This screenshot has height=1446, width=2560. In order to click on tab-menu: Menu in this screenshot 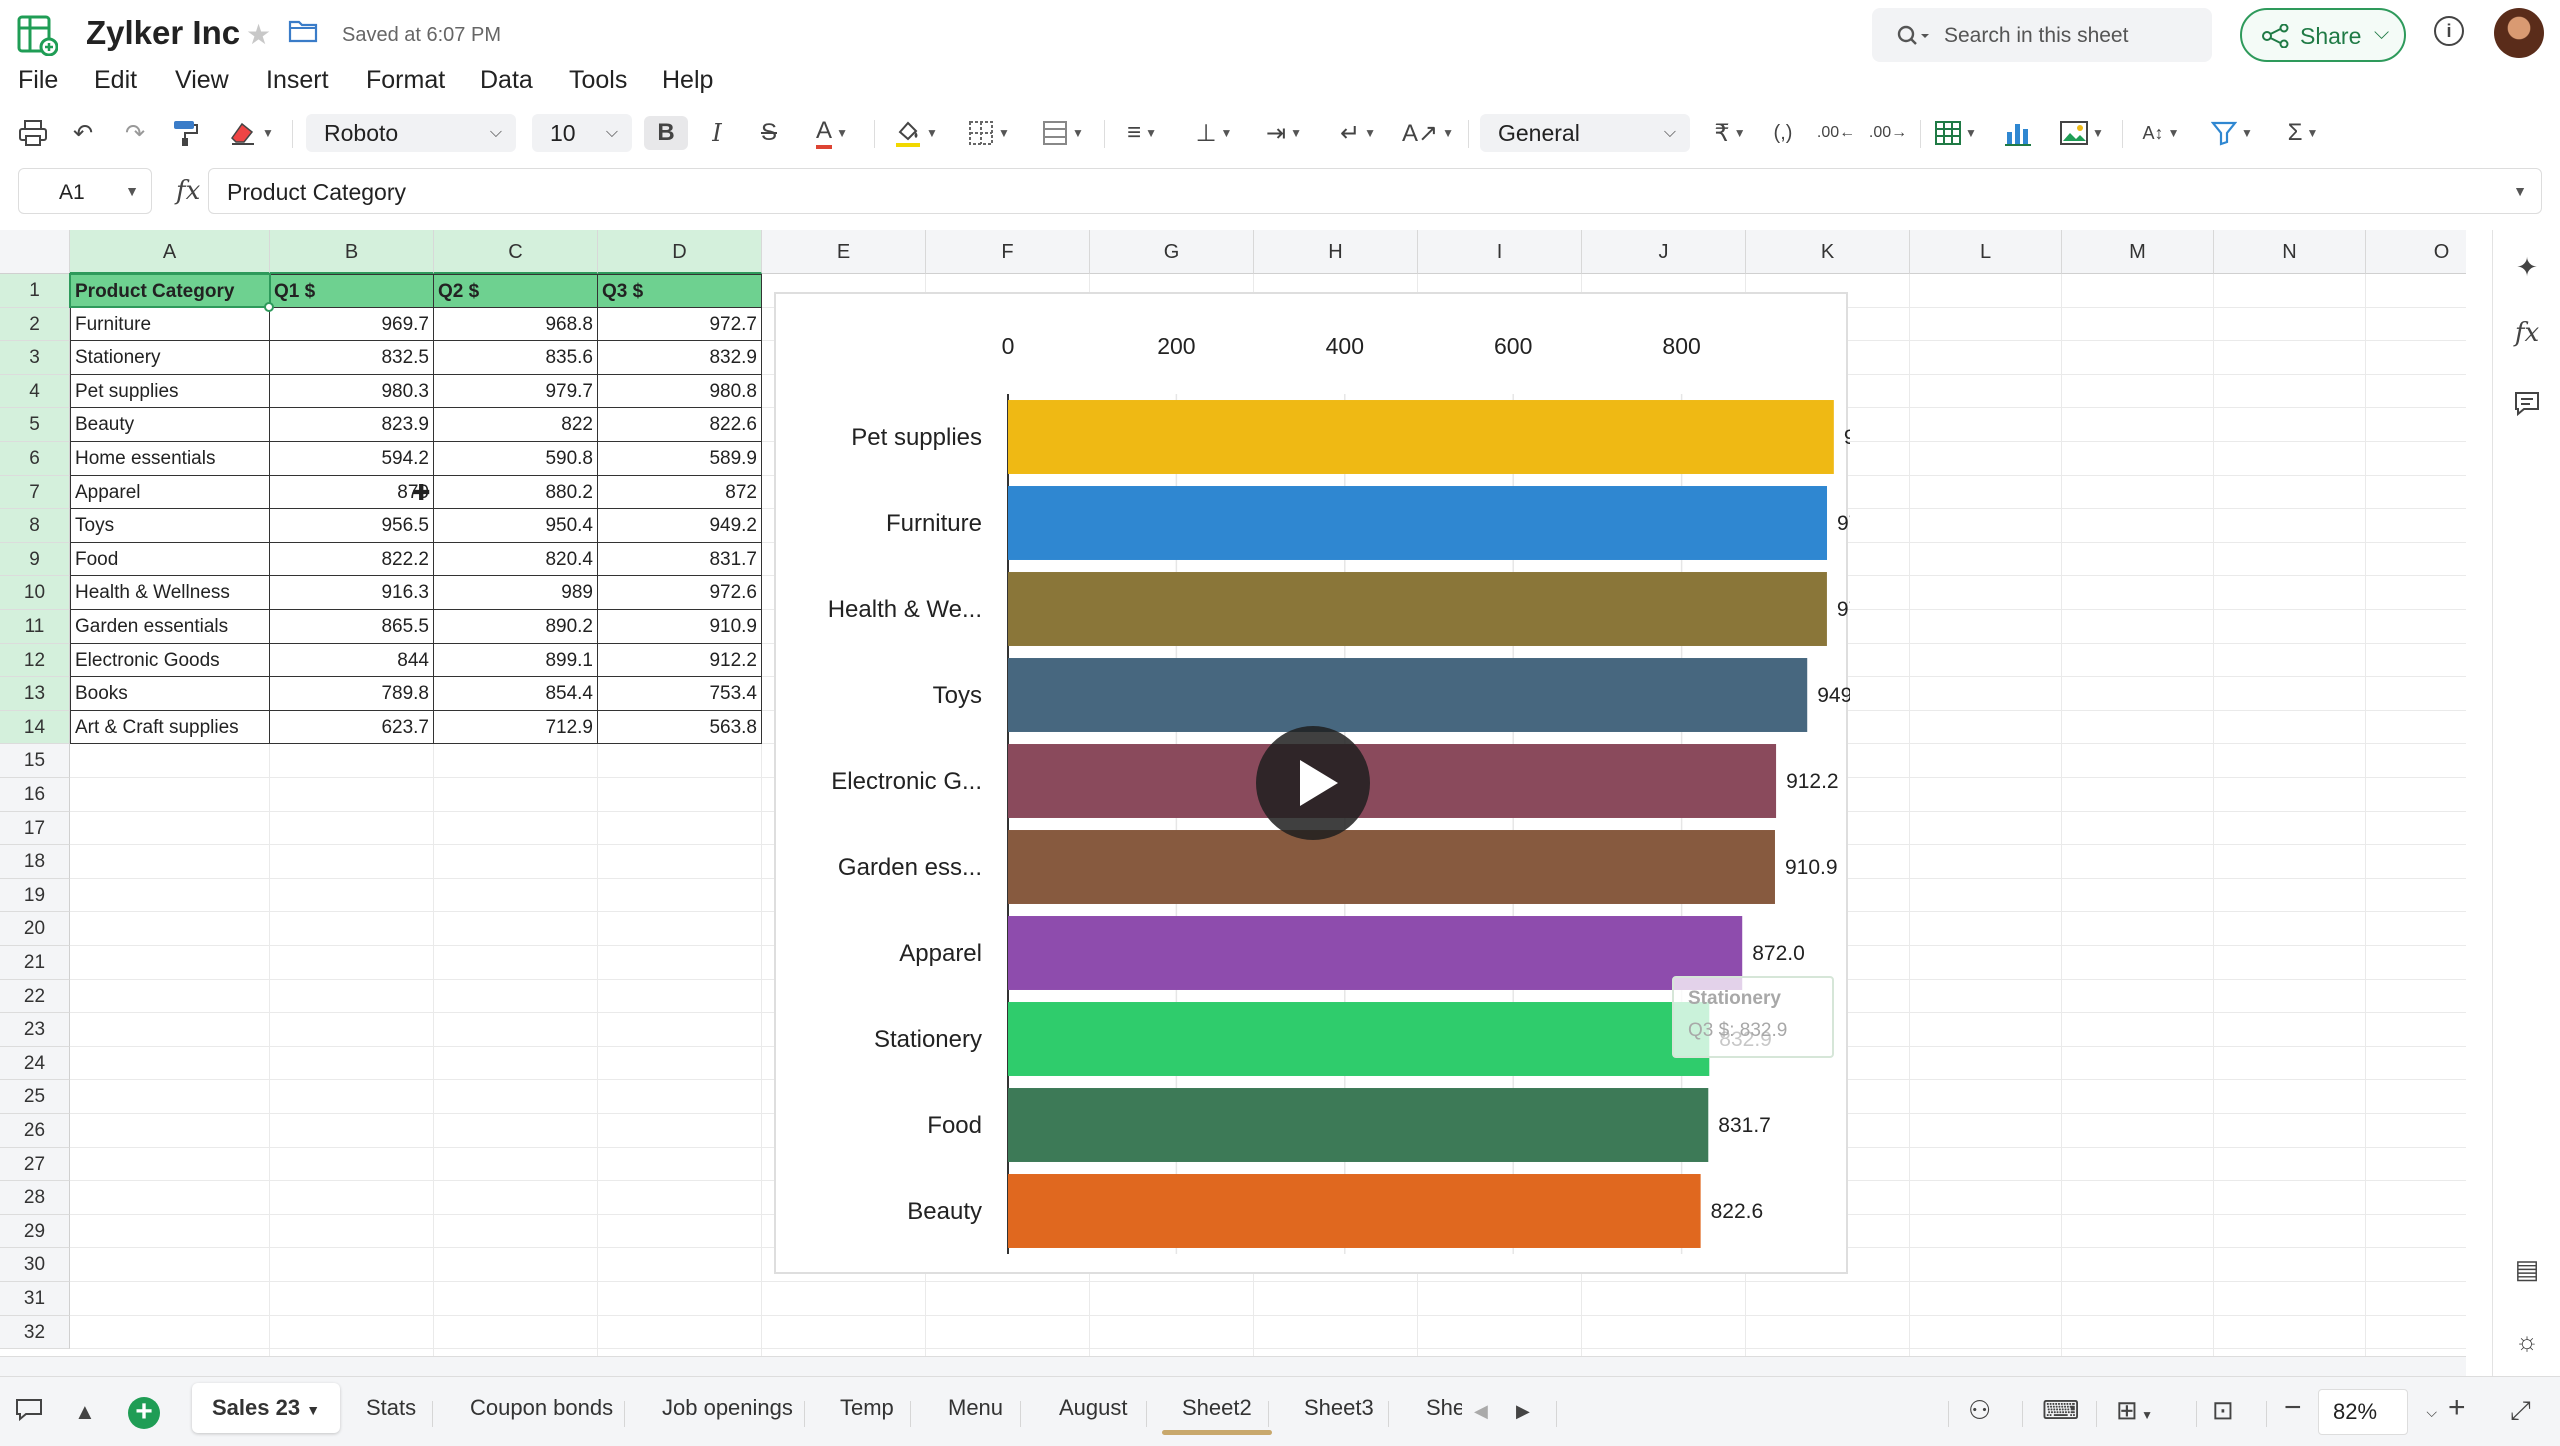, I will do `click(975, 1408)`.